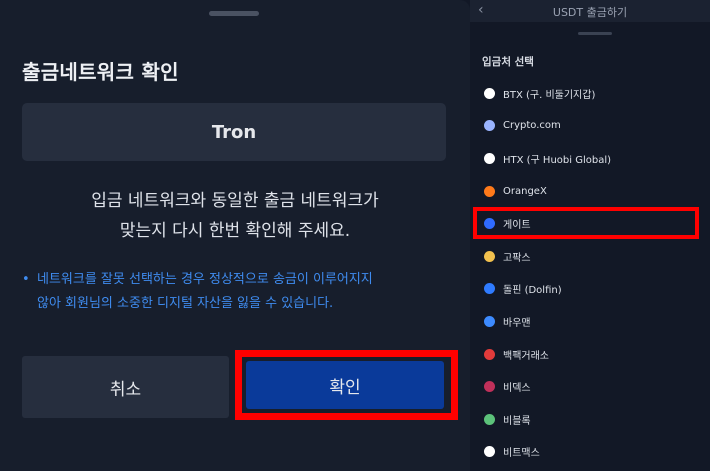 Image resolution: width=710 pixels, height=471 pixels. I want to click on exchange-item: 비트맥스, so click(590, 452).